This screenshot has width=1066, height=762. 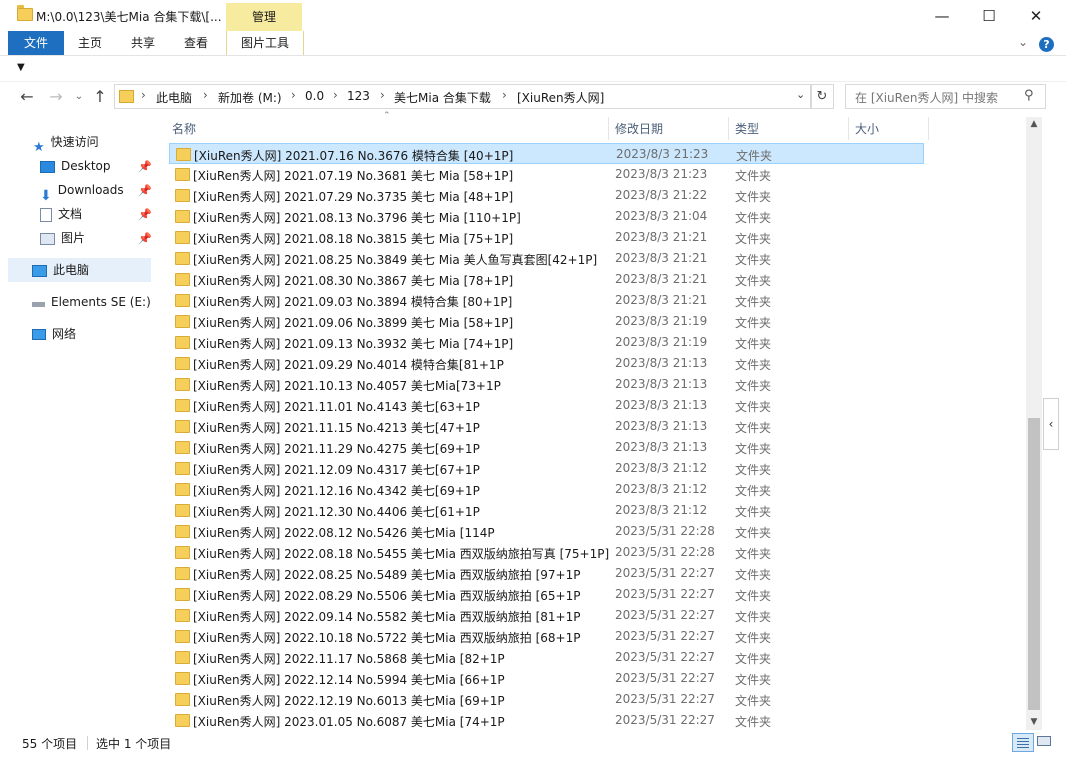 What do you see at coordinates (100, 97) in the screenshot?
I see `up-arrow-icon: ↑` at bounding box center [100, 97].